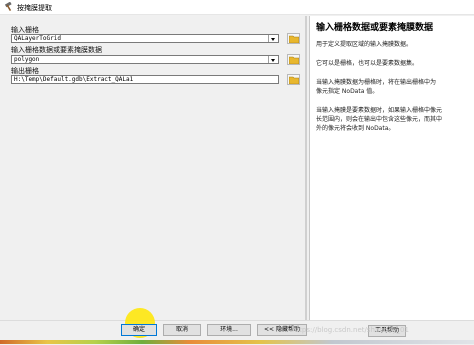 This screenshot has width=474, height=345. What do you see at coordinates (379, 110) in the screenshot?
I see `help-paragraph: 当输入掩膜是要素数据时，如果输入栅格中像元` at bounding box center [379, 110].